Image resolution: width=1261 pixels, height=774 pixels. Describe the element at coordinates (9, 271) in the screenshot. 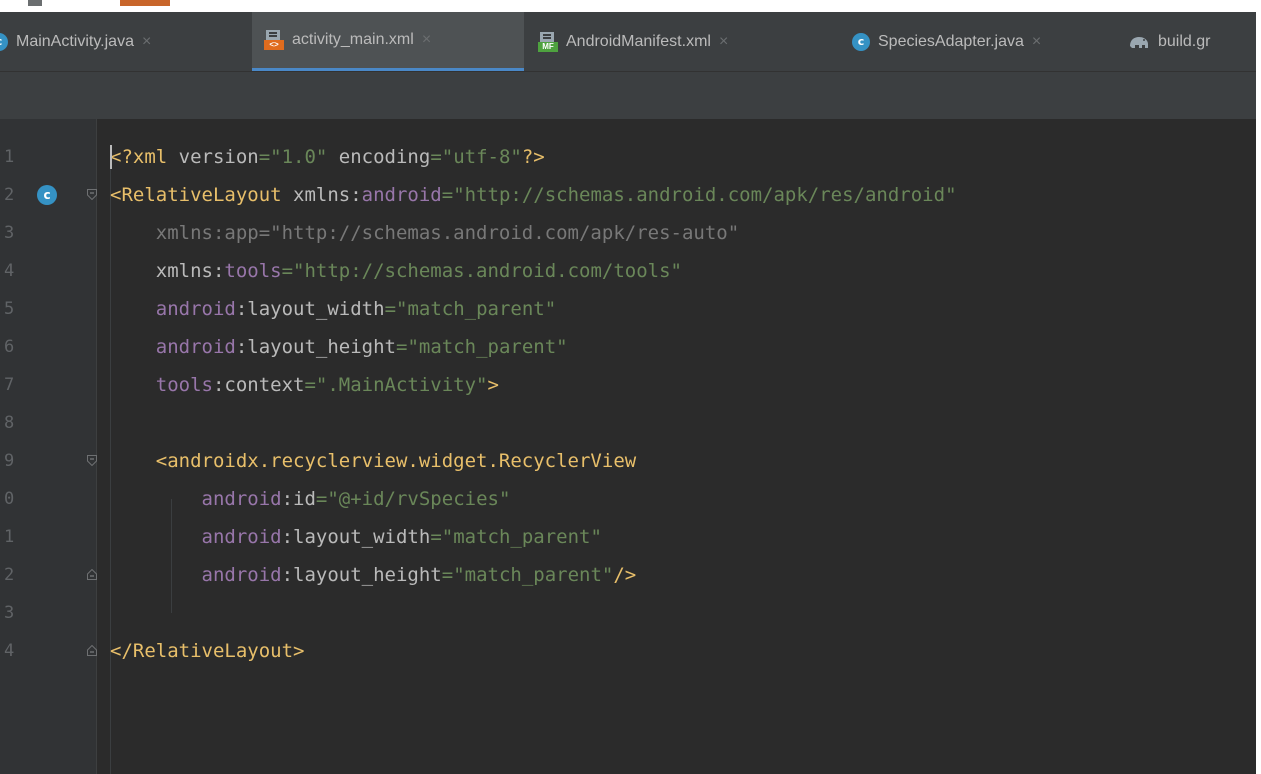

I see `line-number: 4` at that location.